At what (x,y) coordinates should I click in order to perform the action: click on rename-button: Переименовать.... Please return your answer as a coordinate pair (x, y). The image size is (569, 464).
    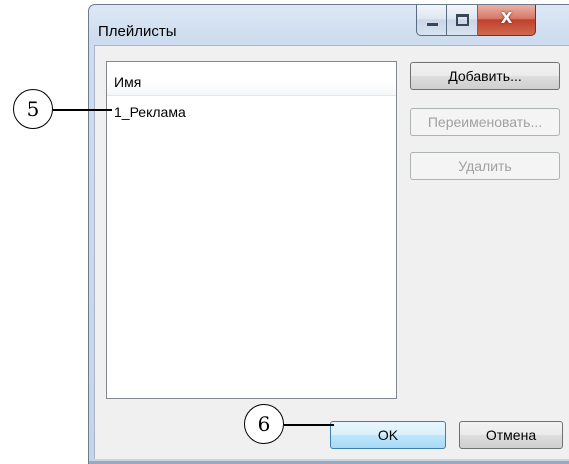
    Looking at the image, I should click on (485, 122).